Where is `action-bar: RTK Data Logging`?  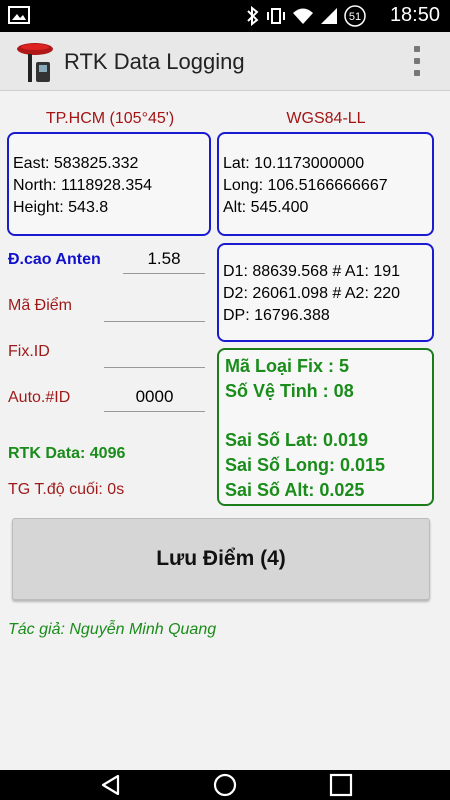 action-bar: RTK Data Logging is located at coordinates (225, 61).